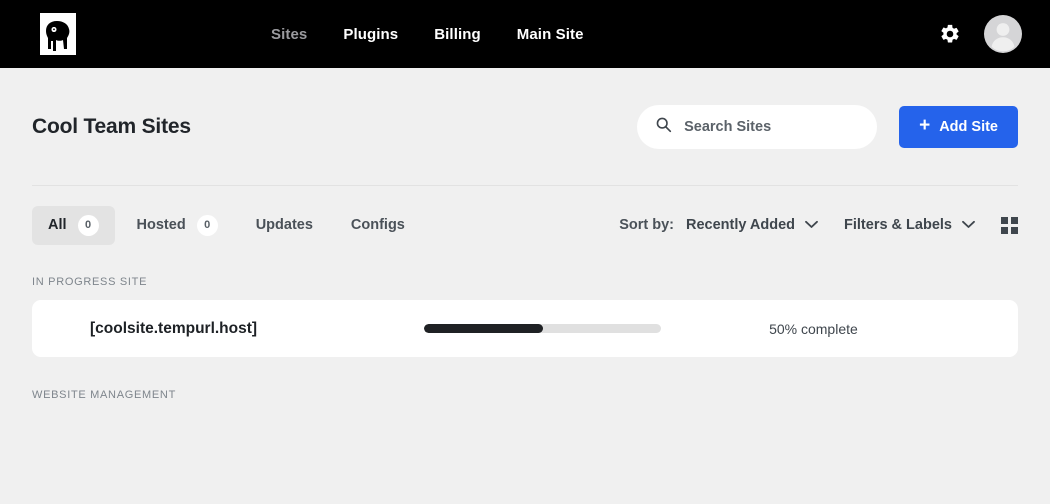  Describe the element at coordinates (772, 126) in the screenshot. I see `search-input` at that location.